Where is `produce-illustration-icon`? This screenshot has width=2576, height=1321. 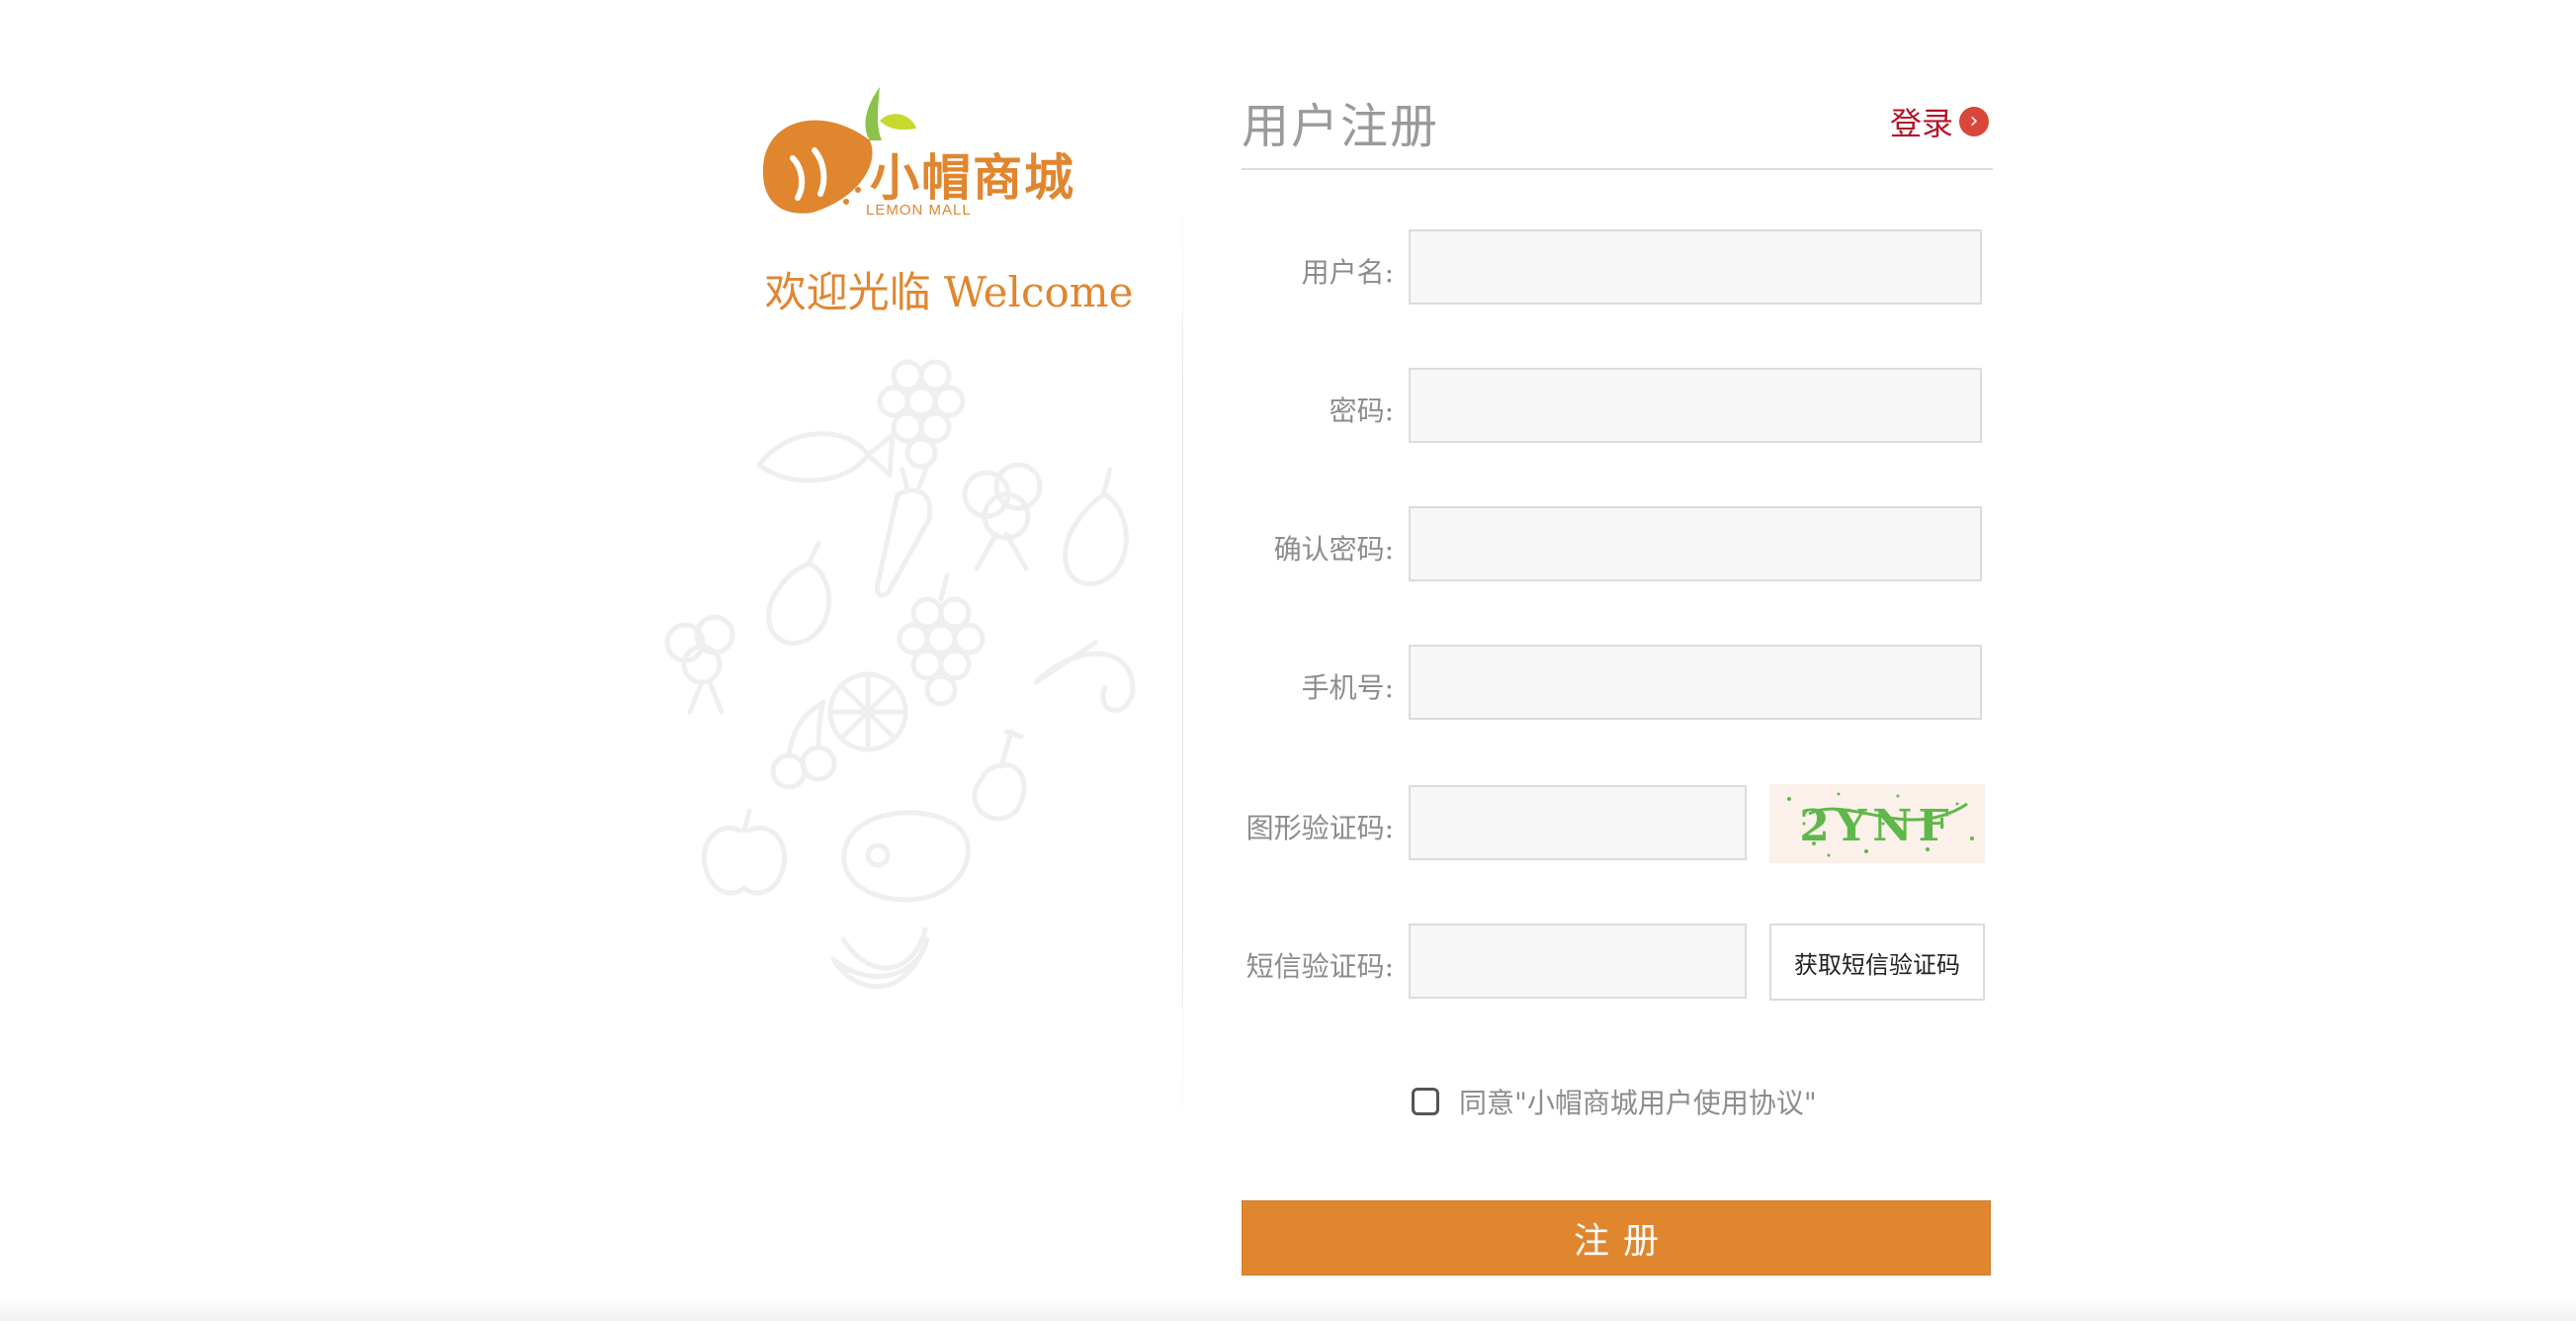
produce-illustration-icon is located at coordinates (900, 674).